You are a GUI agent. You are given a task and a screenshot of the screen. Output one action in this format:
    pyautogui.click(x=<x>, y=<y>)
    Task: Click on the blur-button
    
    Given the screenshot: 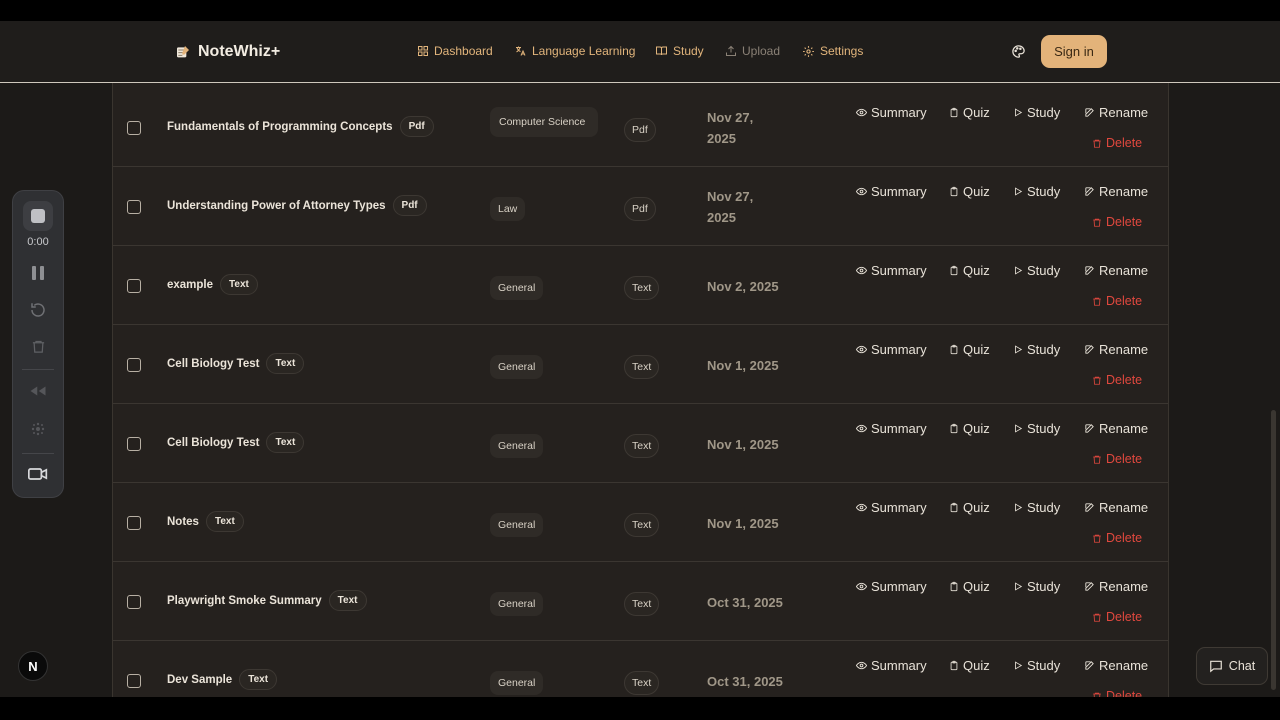 What is the action you would take?
    pyautogui.click(x=38, y=429)
    